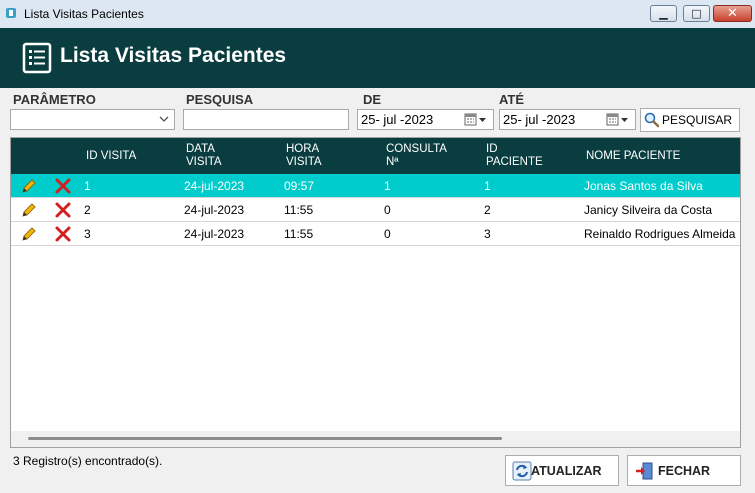  What do you see at coordinates (652, 120) in the screenshot?
I see `search-icon` at bounding box center [652, 120].